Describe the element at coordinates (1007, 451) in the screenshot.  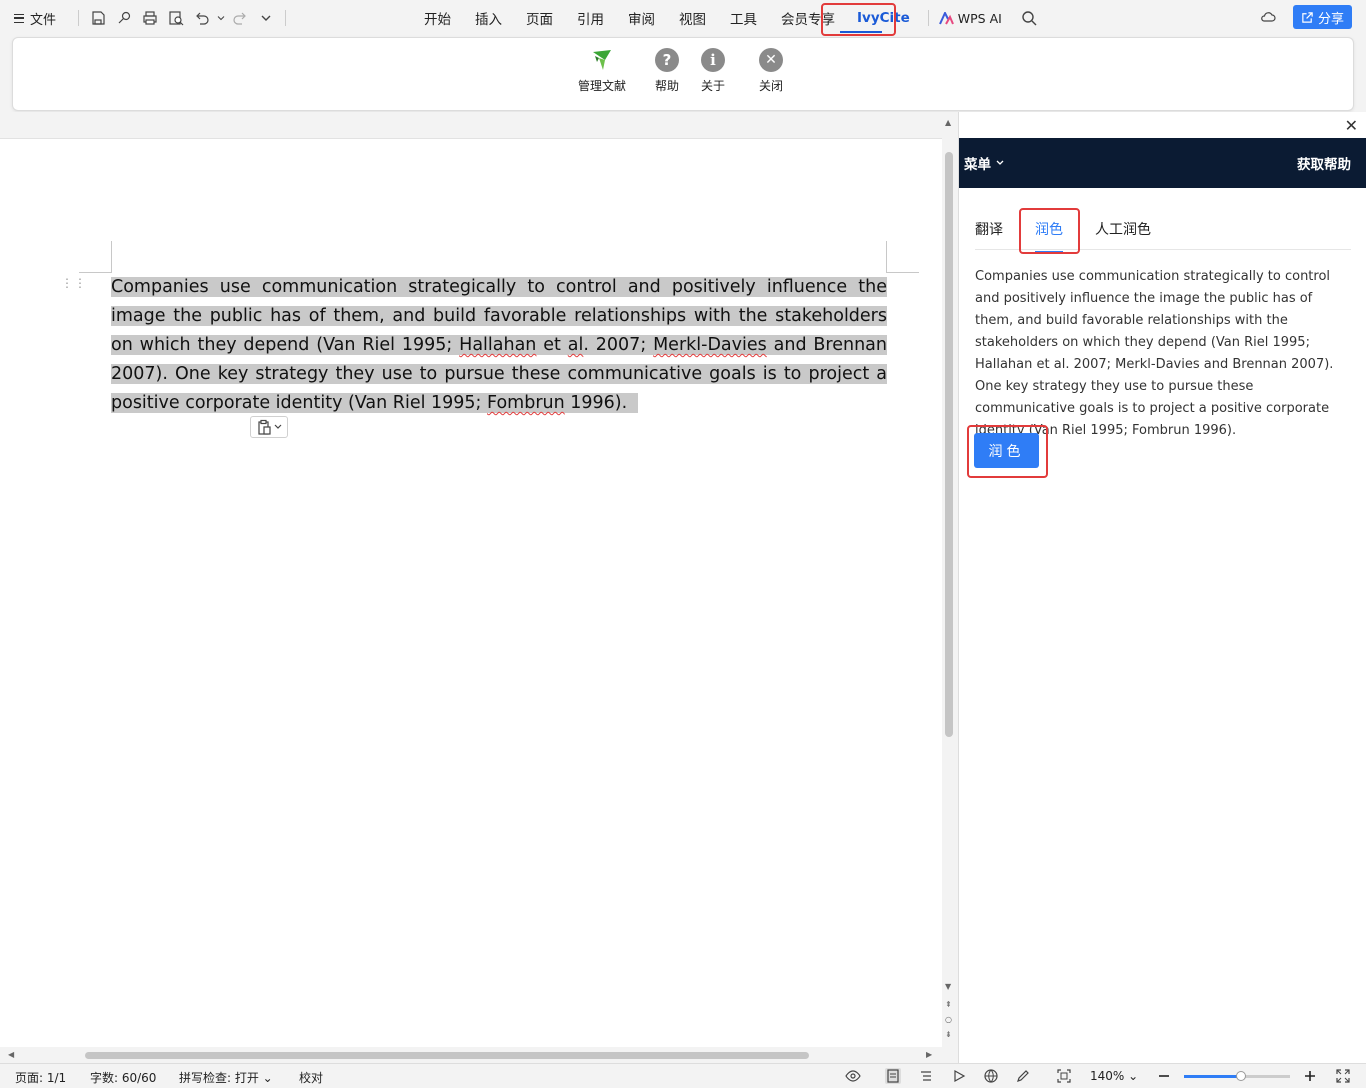
I see `polish-button-highlight` at that location.